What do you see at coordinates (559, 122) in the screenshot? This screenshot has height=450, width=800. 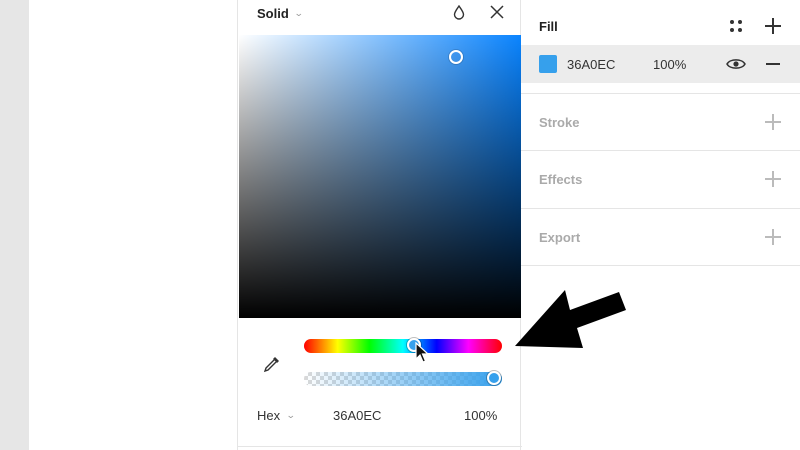 I see `stroke-section-title: Stroke` at bounding box center [559, 122].